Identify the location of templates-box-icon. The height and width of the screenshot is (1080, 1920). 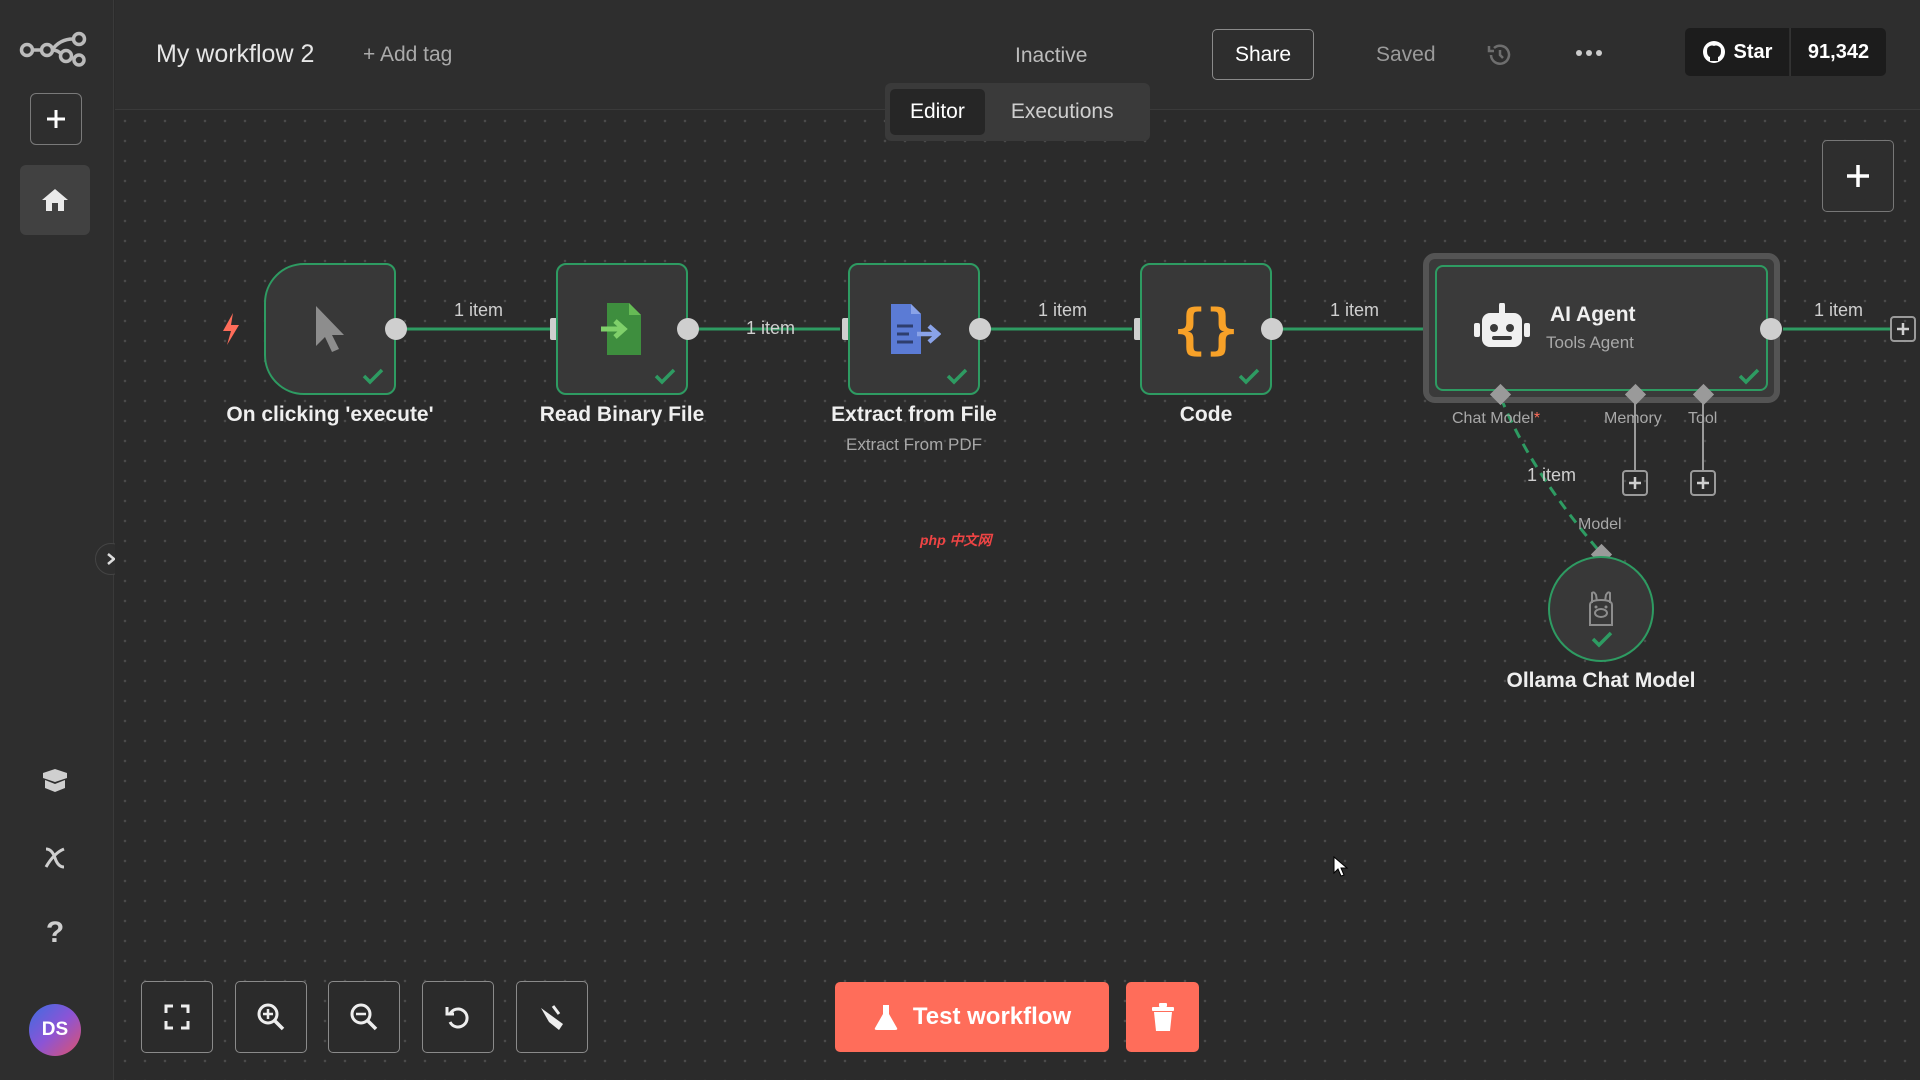
(55, 780).